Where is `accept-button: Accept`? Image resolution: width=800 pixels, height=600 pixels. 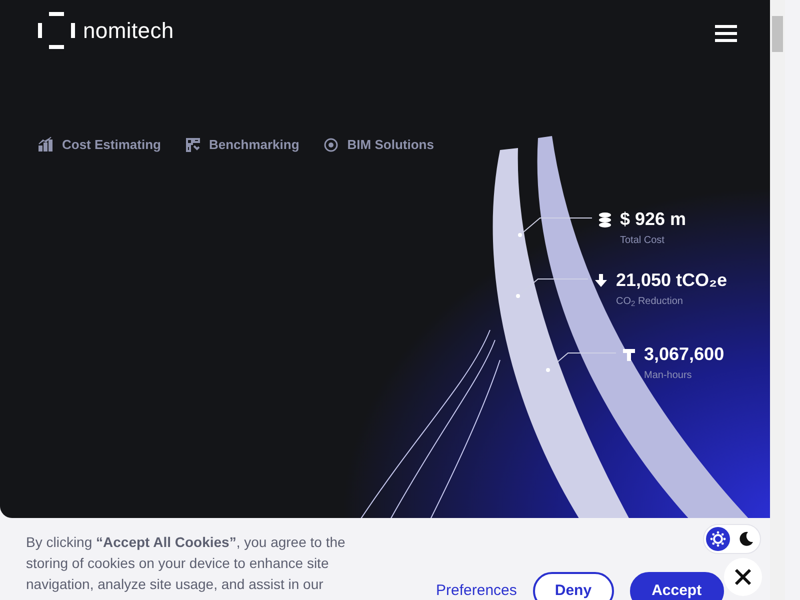 accept-button: Accept is located at coordinates (677, 586).